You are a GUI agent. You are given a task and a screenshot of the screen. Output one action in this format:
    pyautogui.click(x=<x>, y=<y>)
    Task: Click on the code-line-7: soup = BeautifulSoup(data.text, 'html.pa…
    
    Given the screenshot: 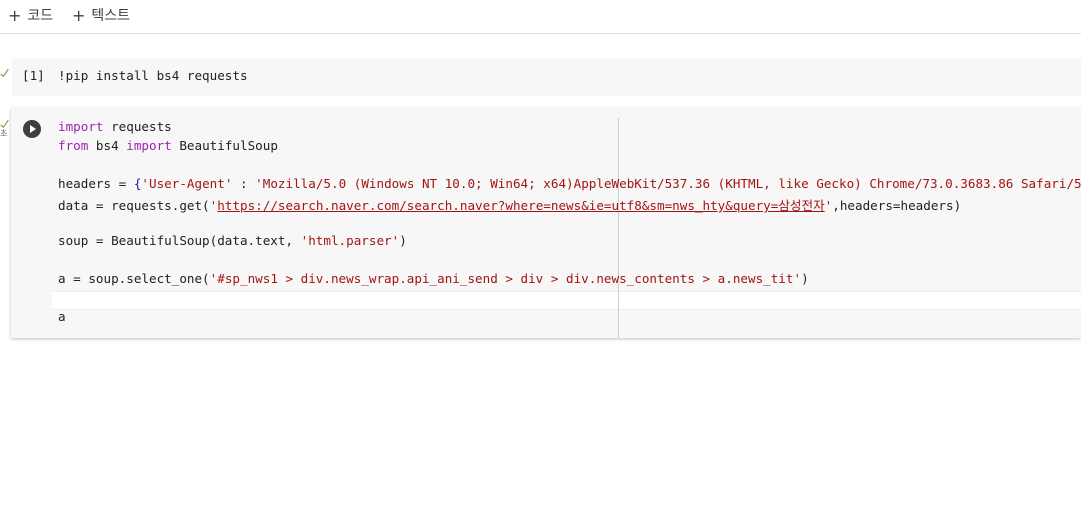 What is the action you would take?
    pyautogui.click(x=232, y=240)
    